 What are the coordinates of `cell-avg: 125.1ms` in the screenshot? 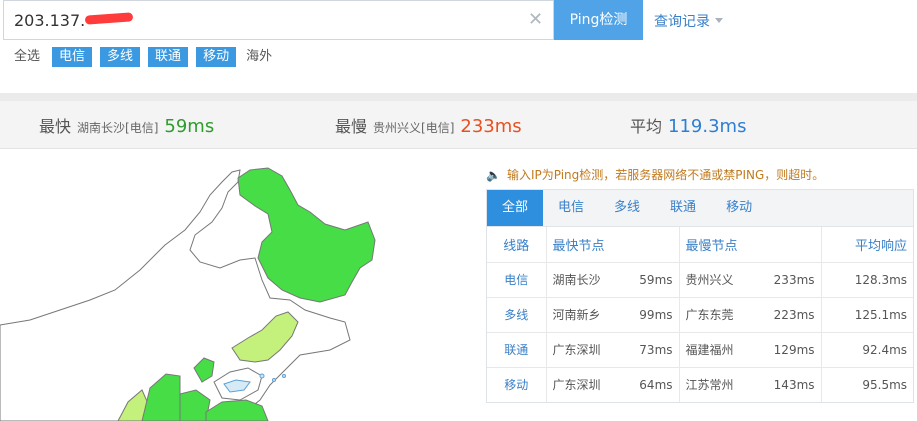 It's located at (867, 315).